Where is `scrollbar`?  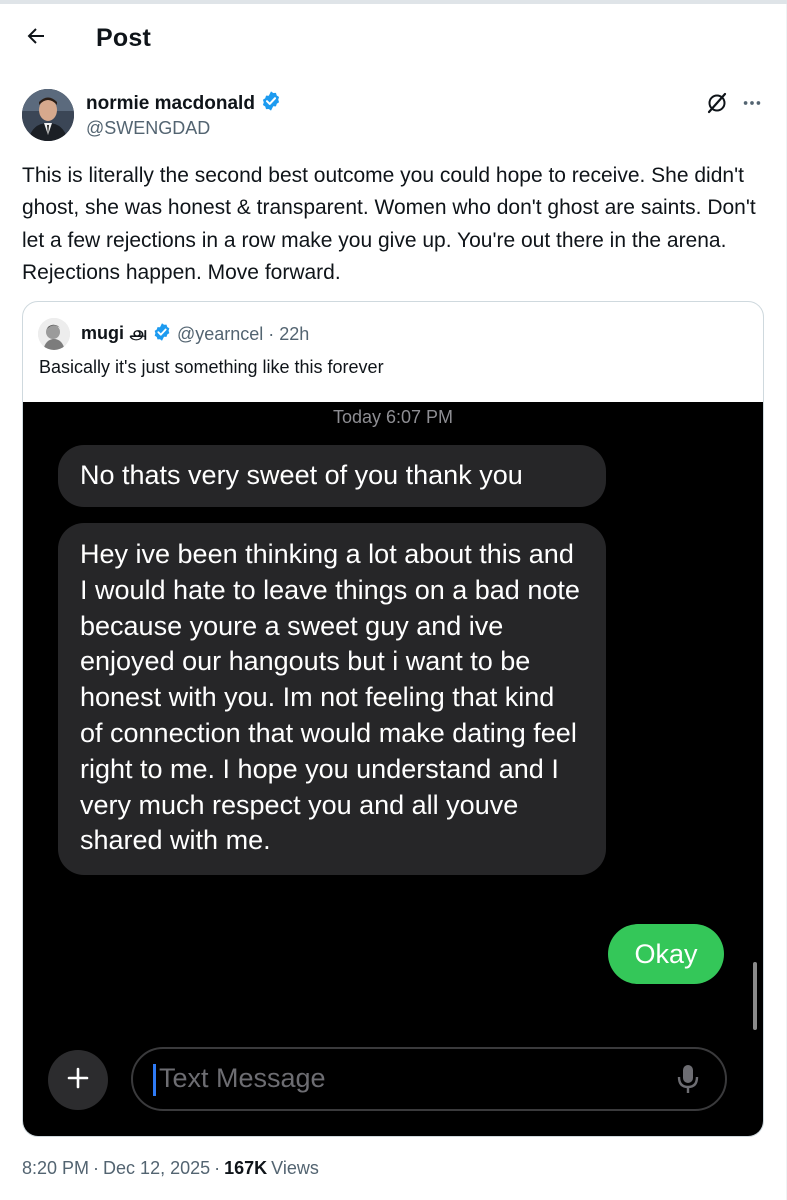 scrollbar is located at coordinates (755, 996).